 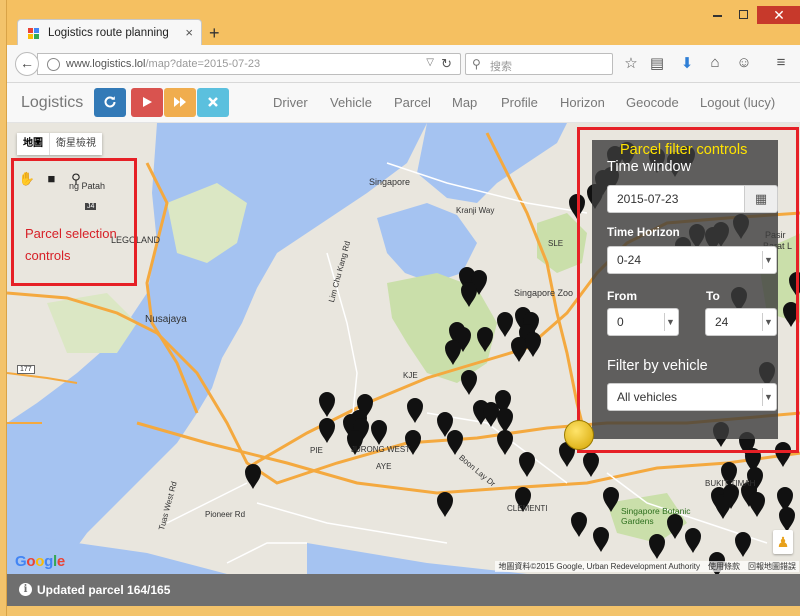 I want to click on map-label-pioneer: Pioneer Rd, so click(x=225, y=514).